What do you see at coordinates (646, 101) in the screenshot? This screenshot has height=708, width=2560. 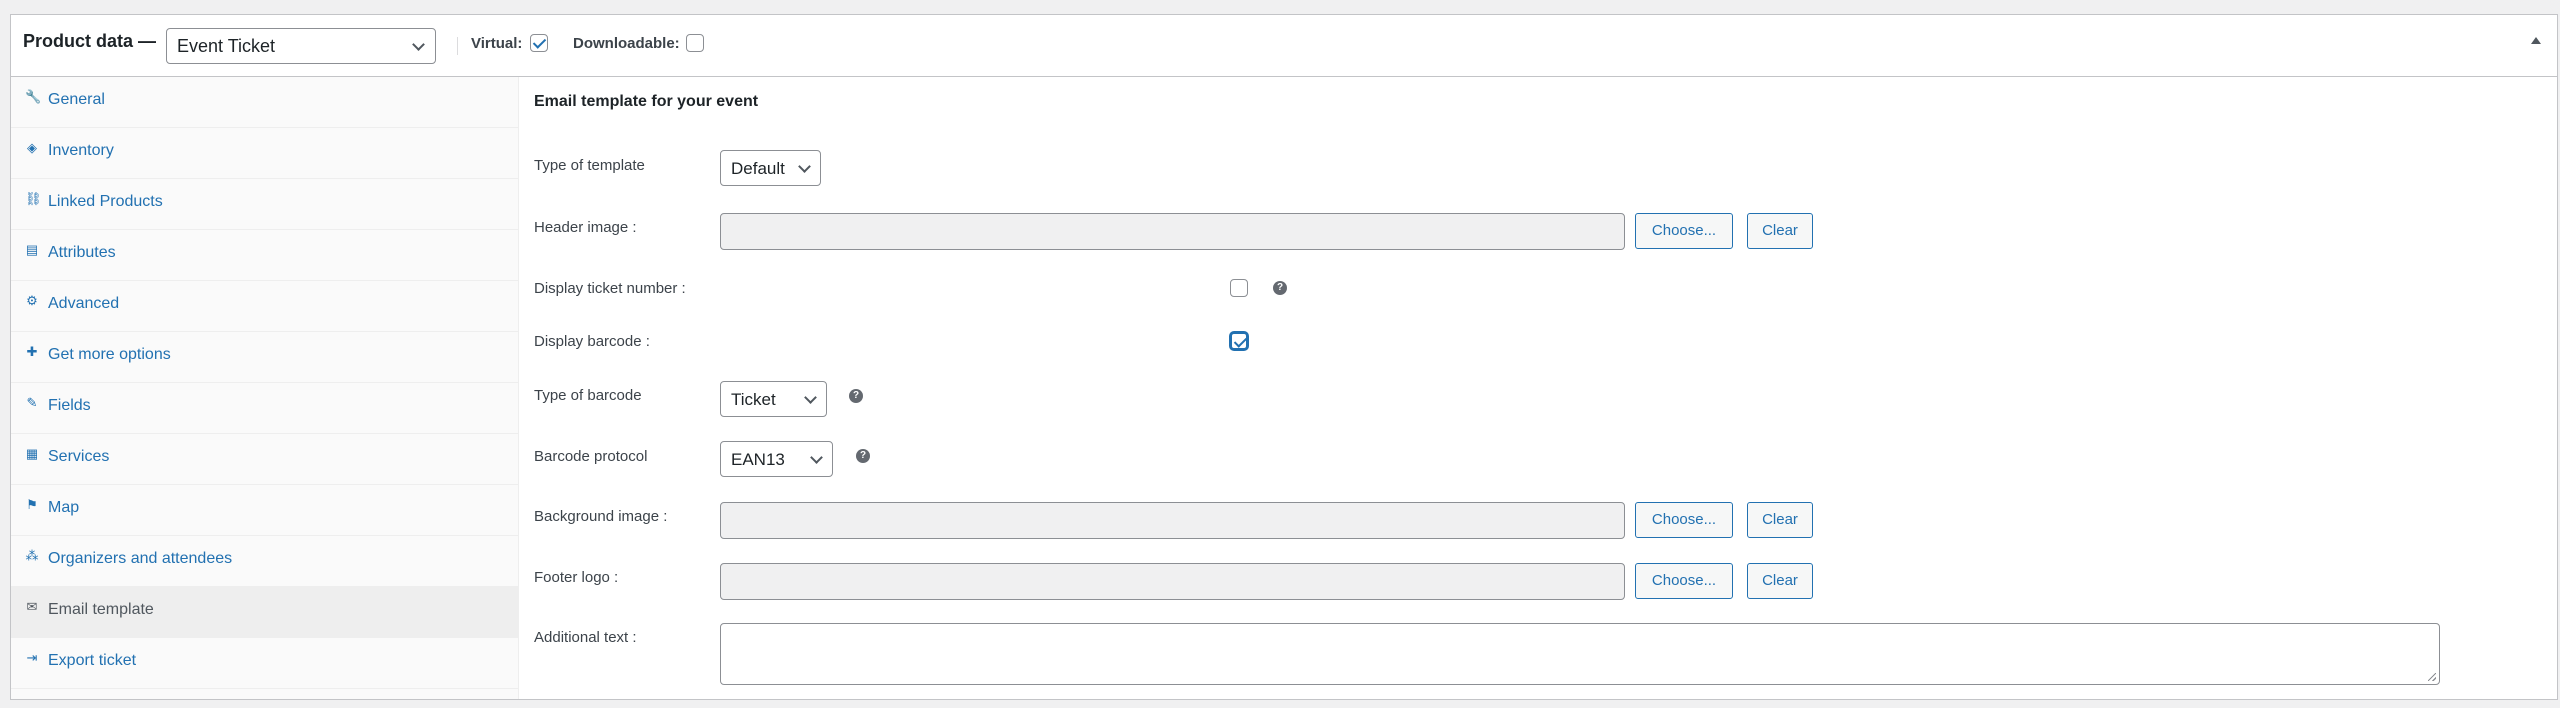 I see `section-title: Email template for your event` at bounding box center [646, 101].